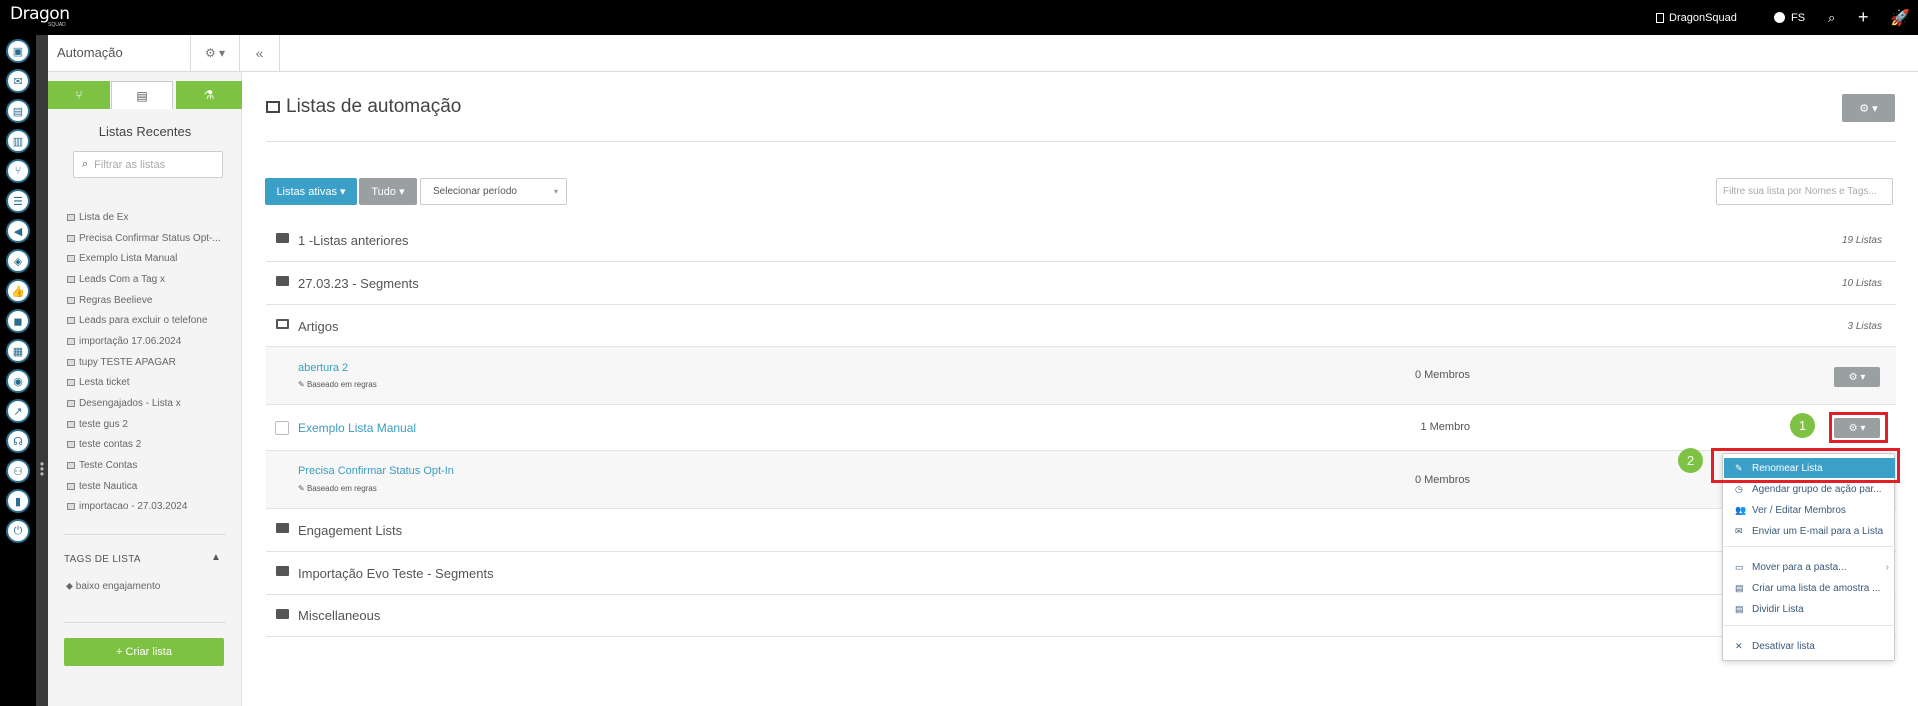 This screenshot has width=1918, height=706. I want to click on folder-name: 27.03.23 - Segments, so click(358, 283).